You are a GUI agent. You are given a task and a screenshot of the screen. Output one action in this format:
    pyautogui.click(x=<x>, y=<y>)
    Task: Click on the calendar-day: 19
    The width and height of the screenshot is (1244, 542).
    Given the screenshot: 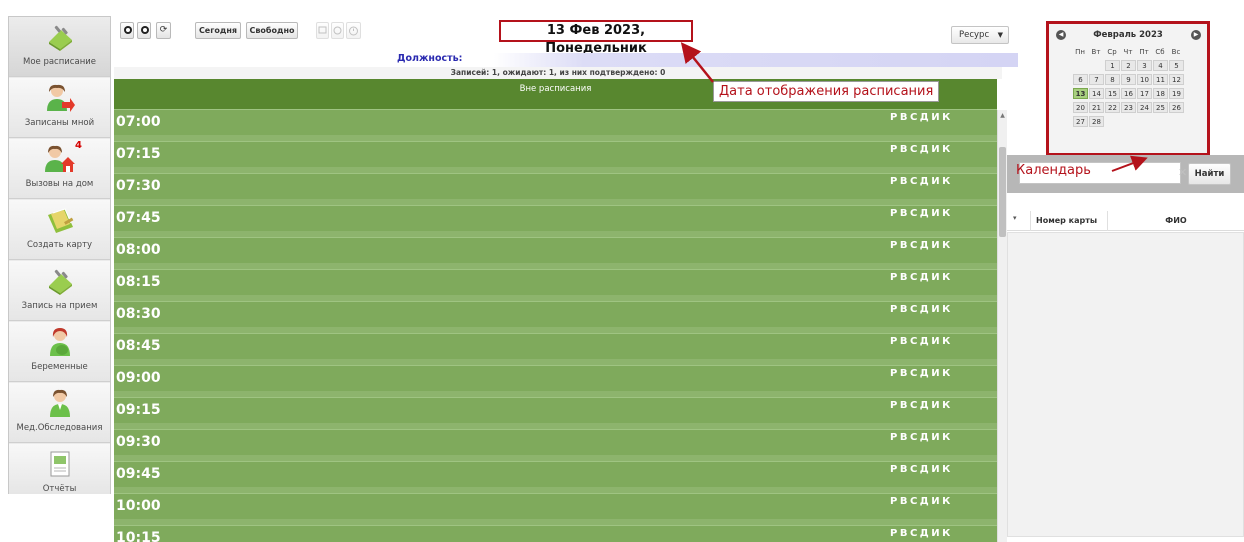 What is the action you would take?
    pyautogui.click(x=1176, y=93)
    